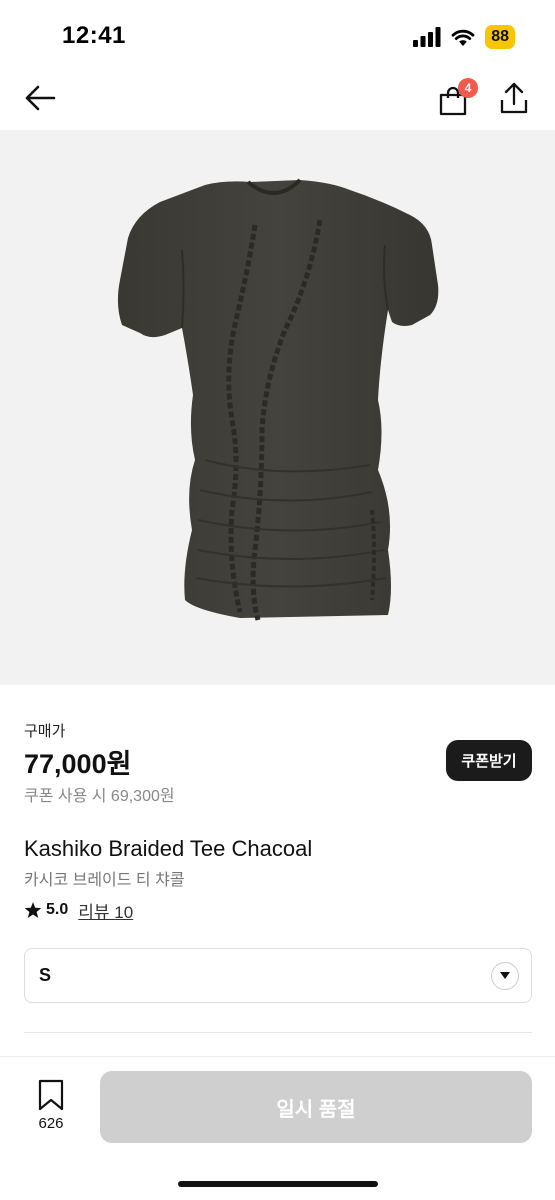  What do you see at coordinates (45, 731) in the screenshot?
I see `price-label: 구매가` at bounding box center [45, 731].